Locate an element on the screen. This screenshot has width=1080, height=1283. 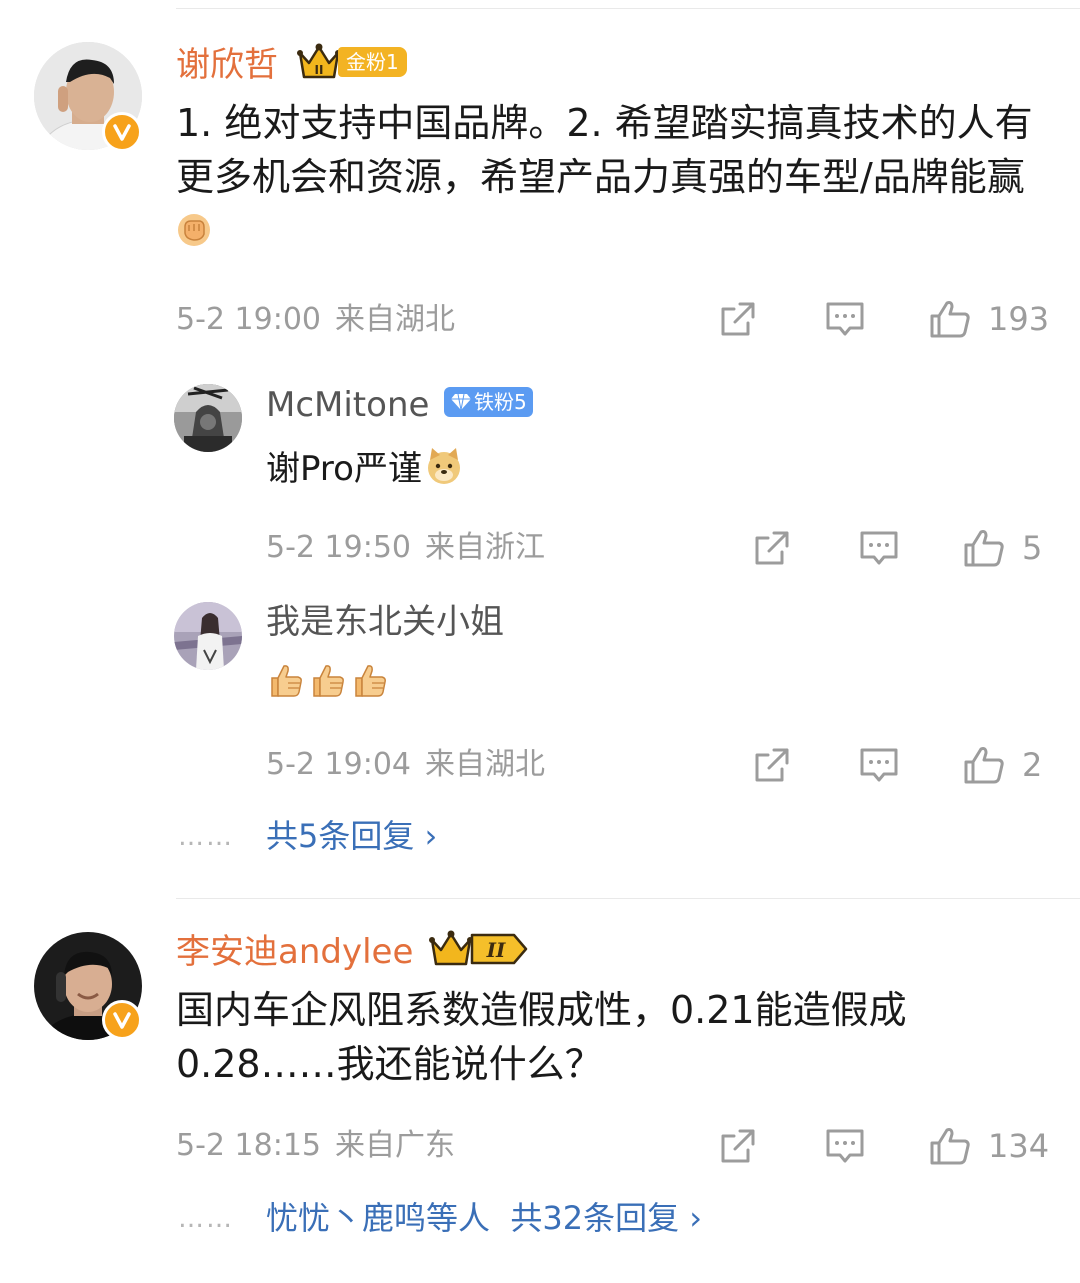
comment-text: 国内车企风阻系数造假成性，0.21能造假成0.28……我还能说什么？ is located at coordinates (541, 1037).